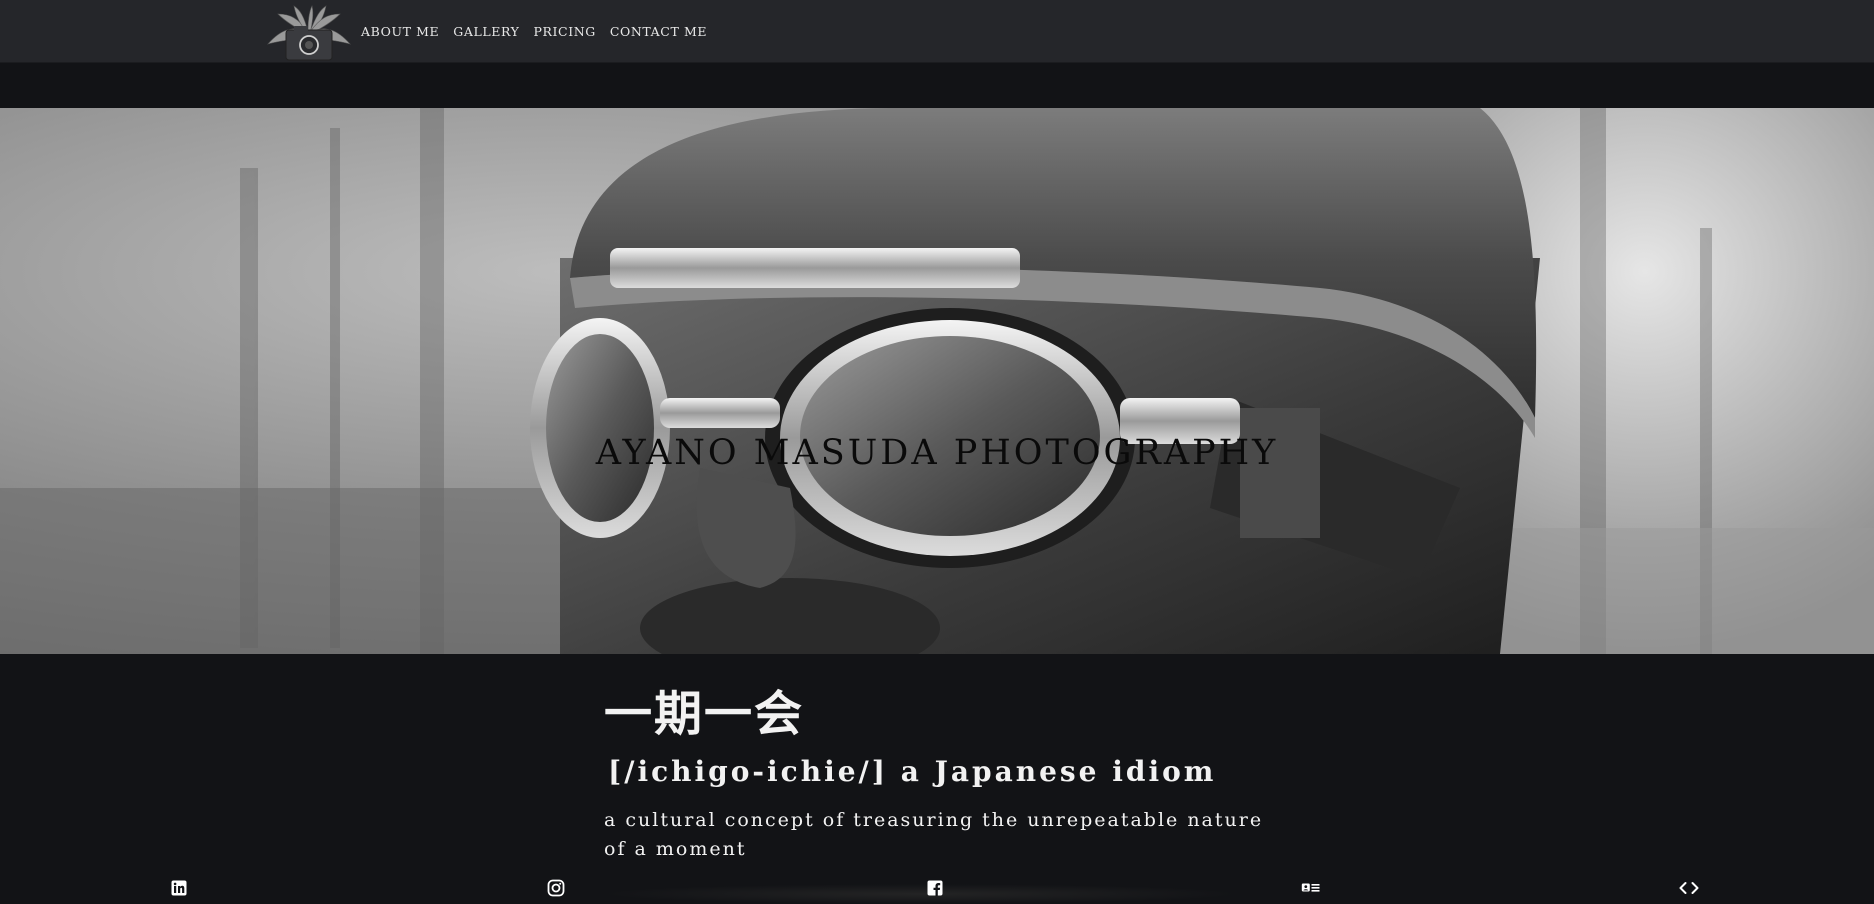 The width and height of the screenshot is (1874, 904). I want to click on linkedin-icon, so click(179, 888).